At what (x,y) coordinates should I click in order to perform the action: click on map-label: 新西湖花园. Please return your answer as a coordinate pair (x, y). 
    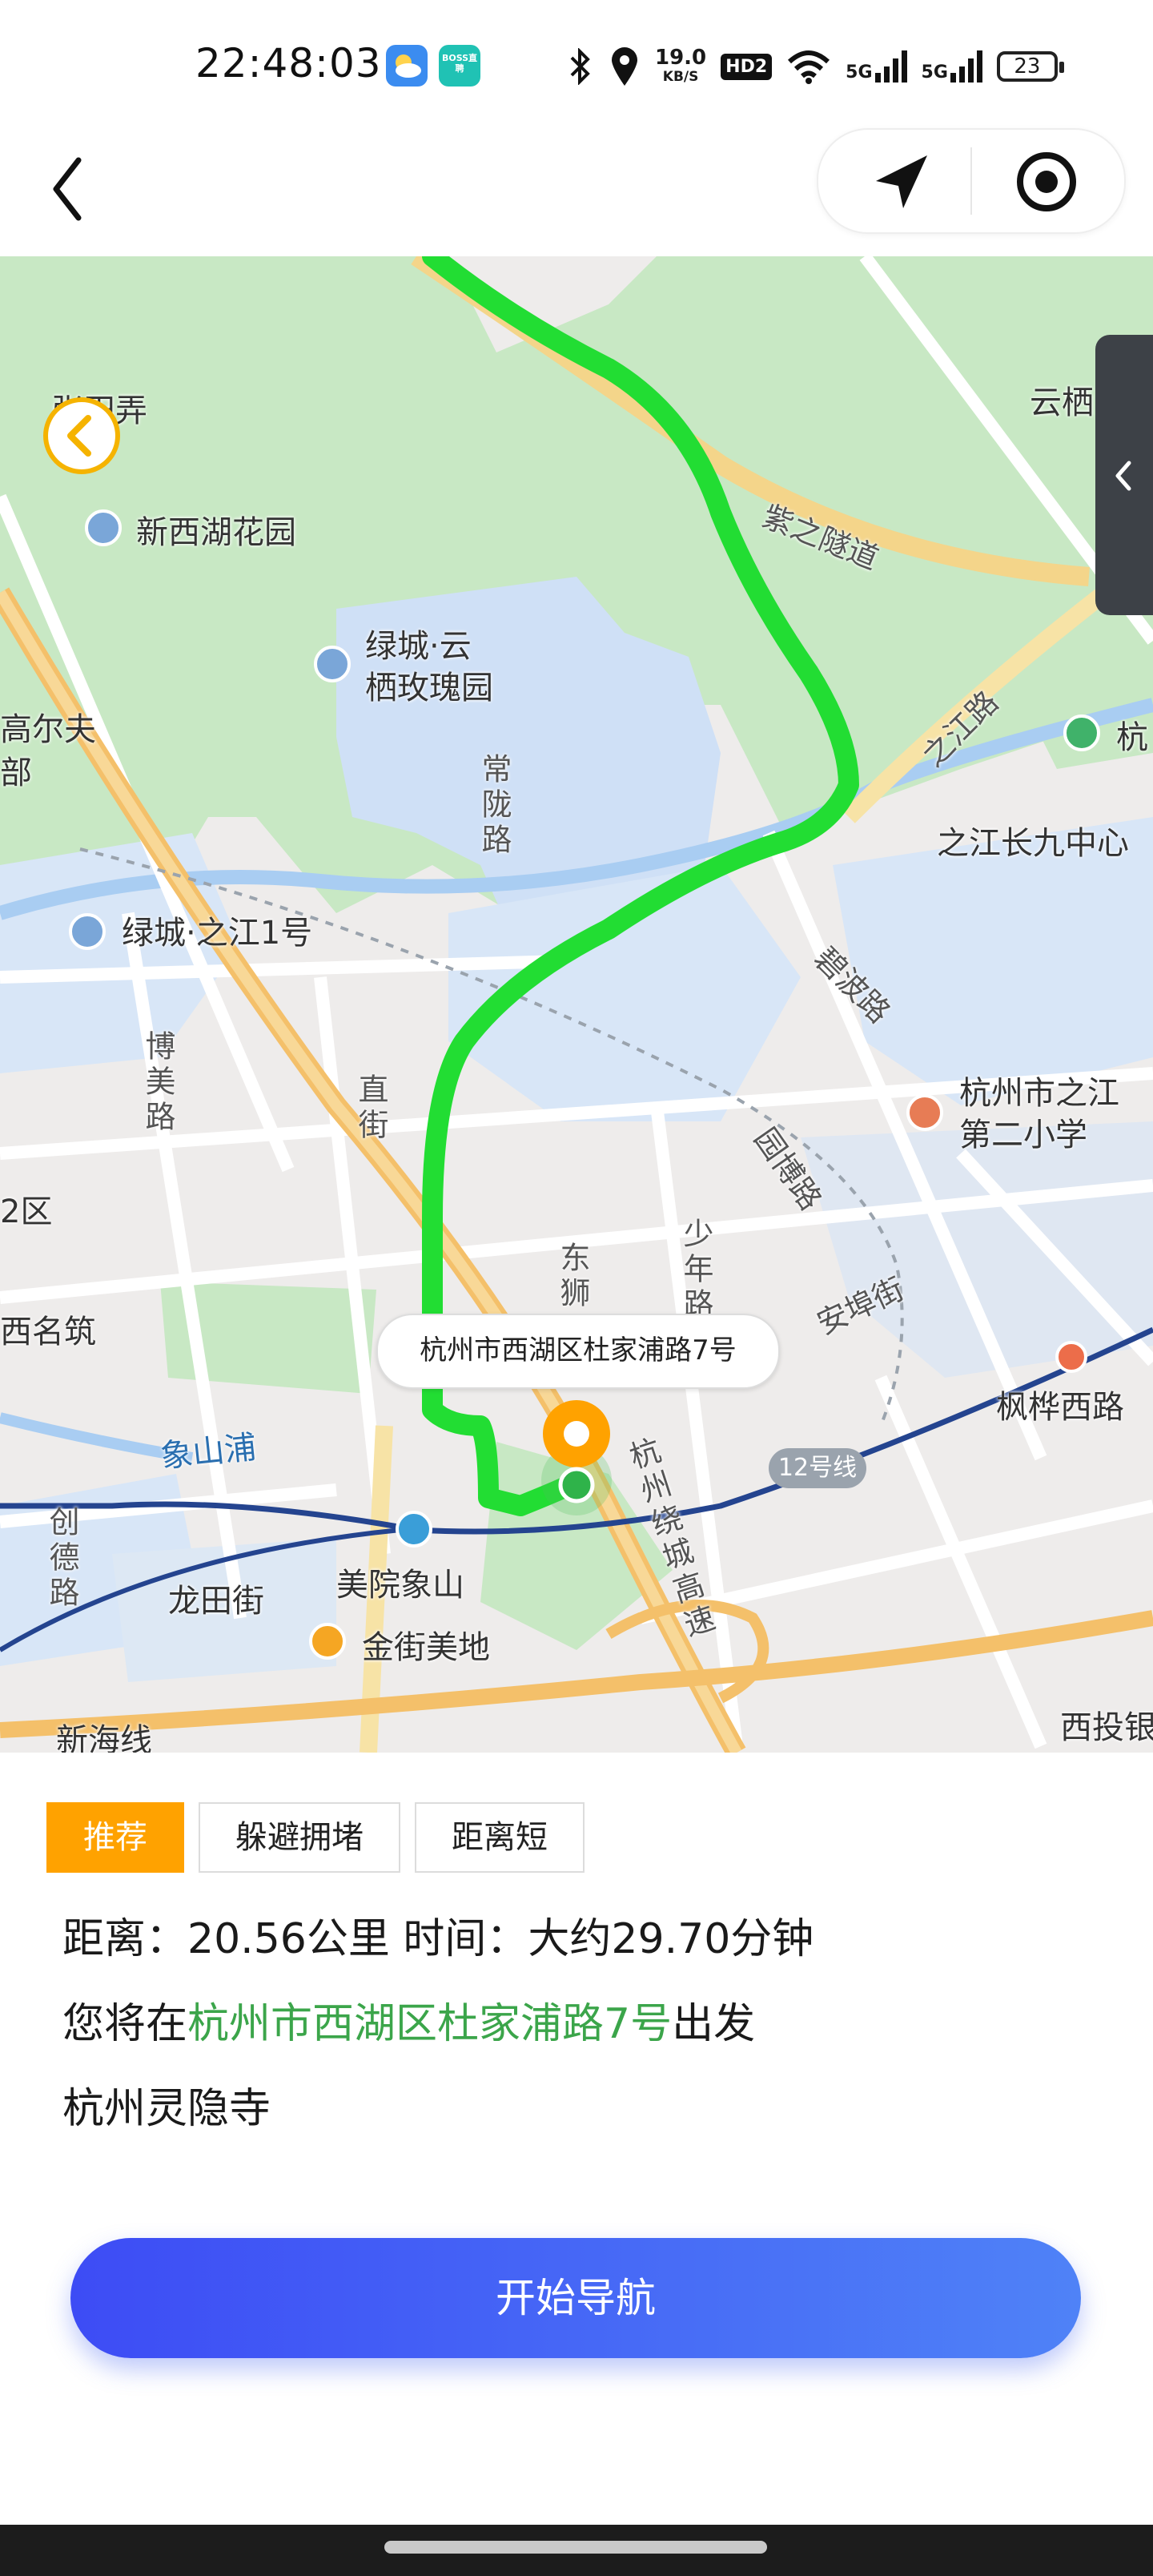
    Looking at the image, I should click on (216, 532).